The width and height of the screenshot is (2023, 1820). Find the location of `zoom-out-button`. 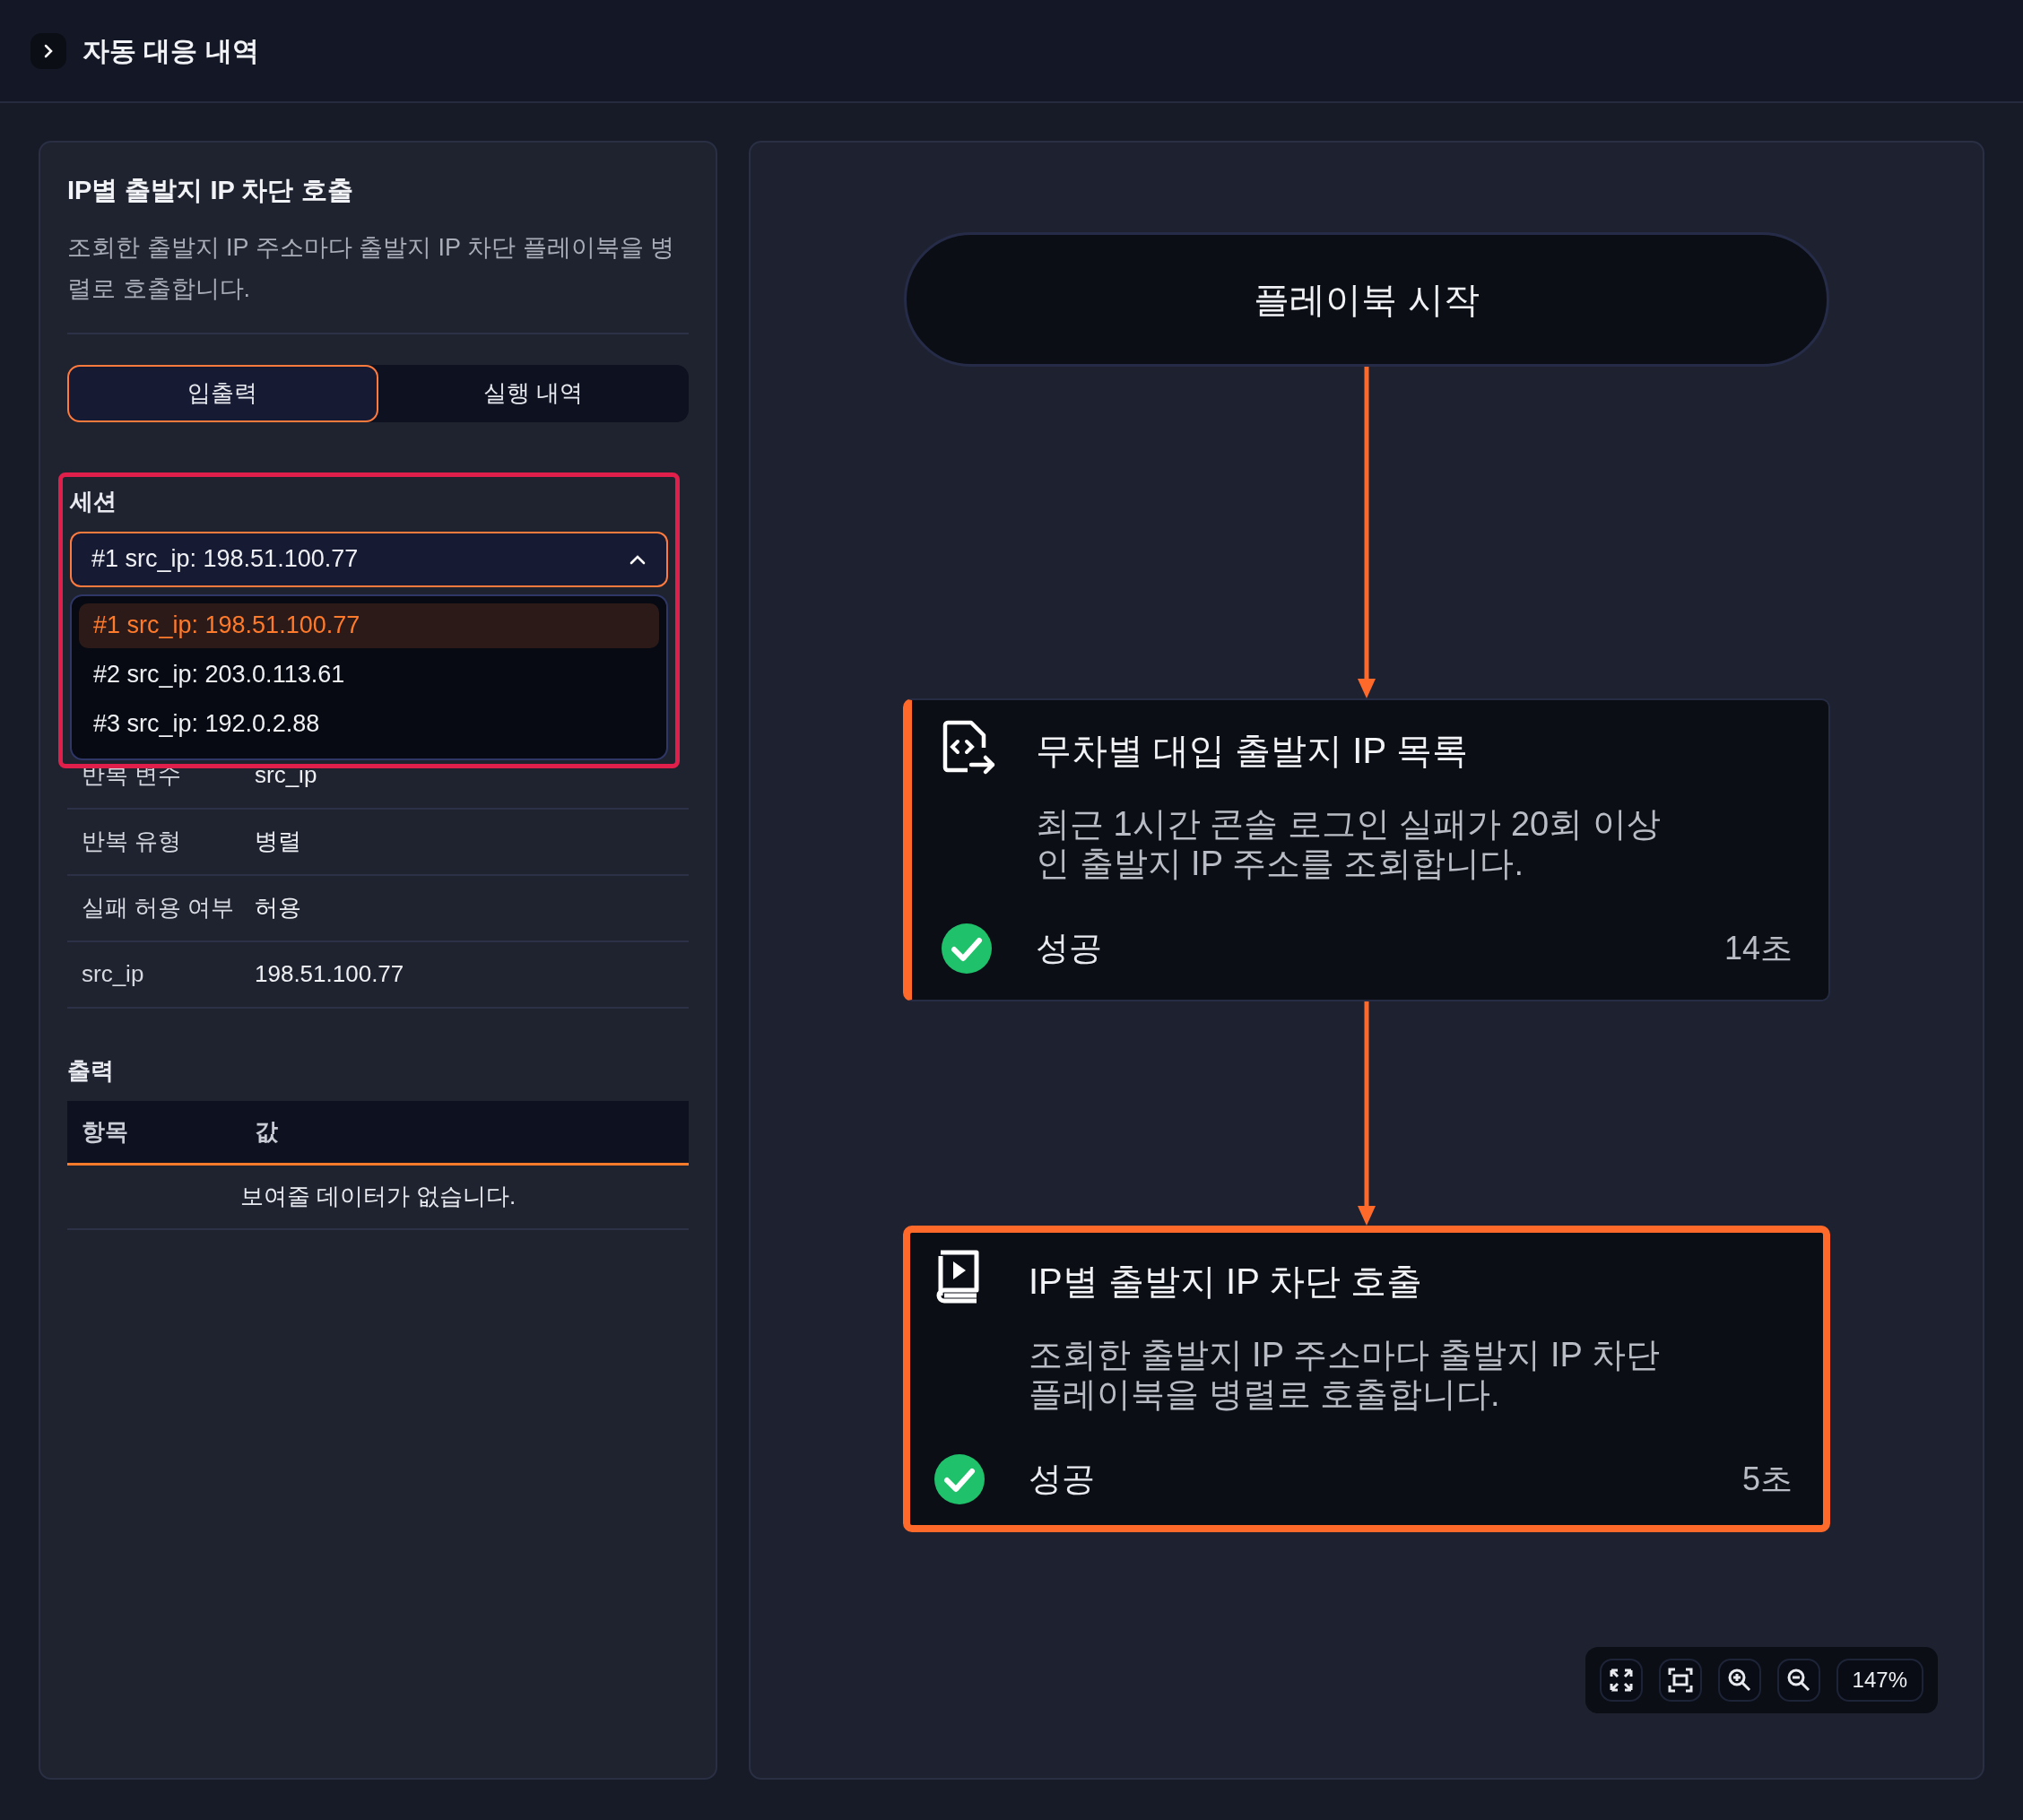

zoom-out-button is located at coordinates (1798, 1680).